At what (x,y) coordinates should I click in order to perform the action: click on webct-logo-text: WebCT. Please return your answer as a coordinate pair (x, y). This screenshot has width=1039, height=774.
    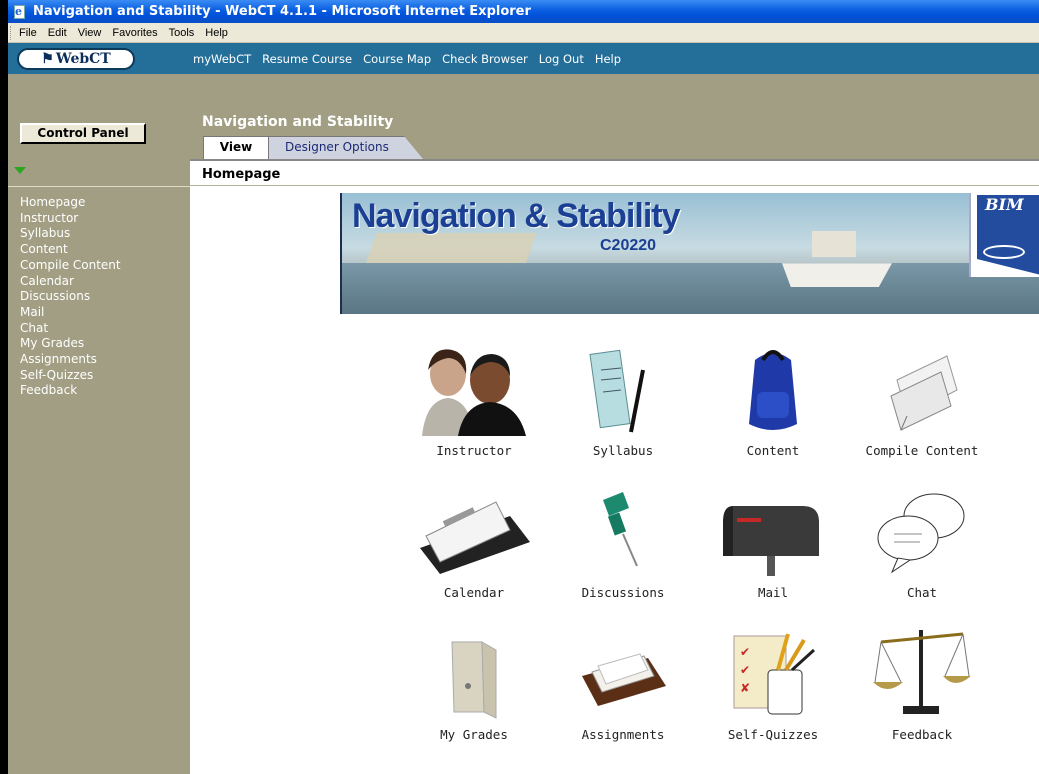
    Looking at the image, I should click on (83, 58).